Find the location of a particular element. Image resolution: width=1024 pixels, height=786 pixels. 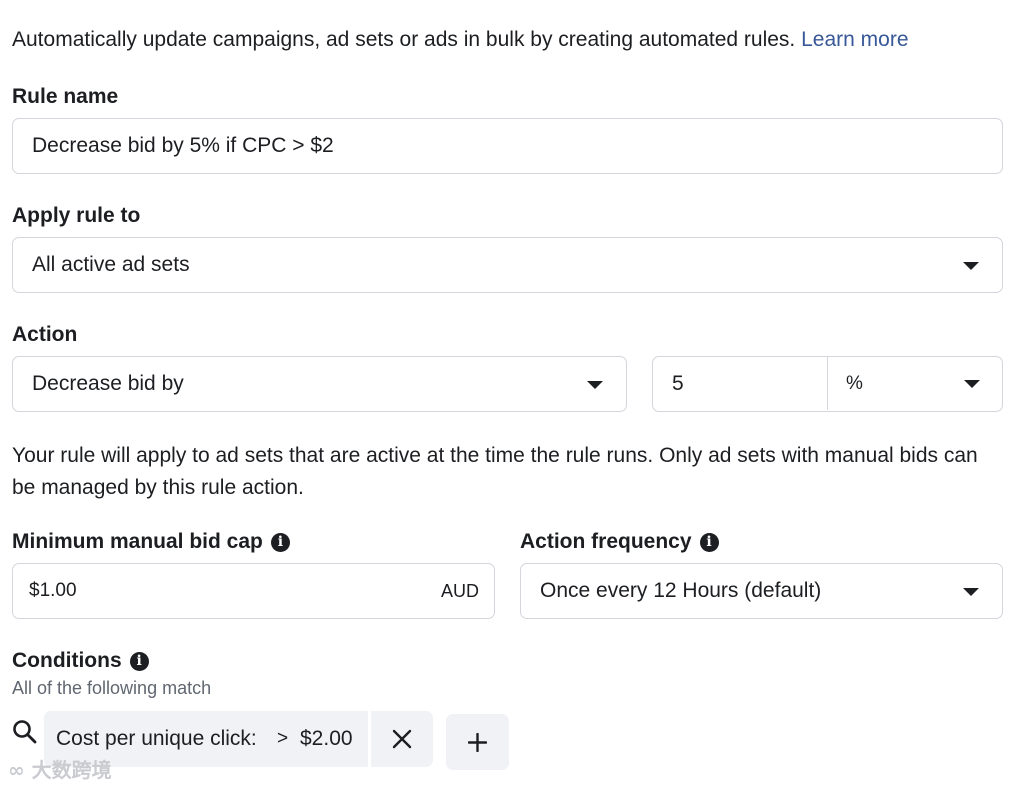

plus-icon is located at coordinates (477, 742).